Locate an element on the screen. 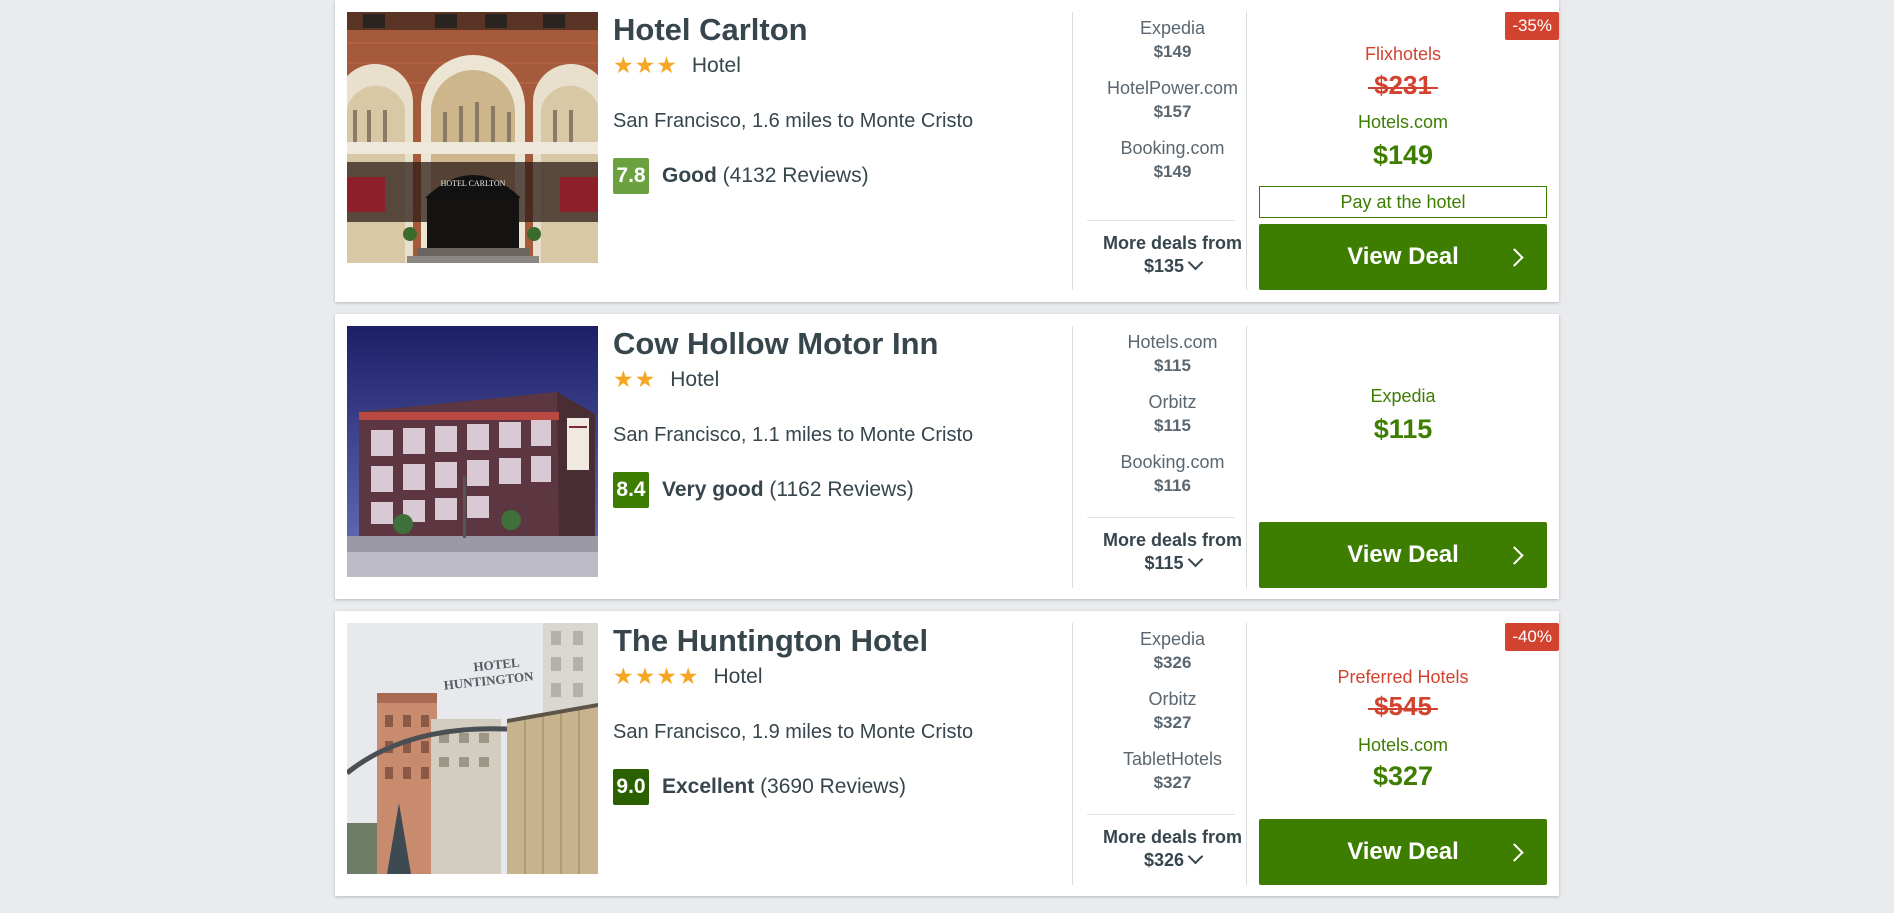 The image size is (1894, 913). rating-text: Very good (1162 Reviews) is located at coordinates (788, 490).